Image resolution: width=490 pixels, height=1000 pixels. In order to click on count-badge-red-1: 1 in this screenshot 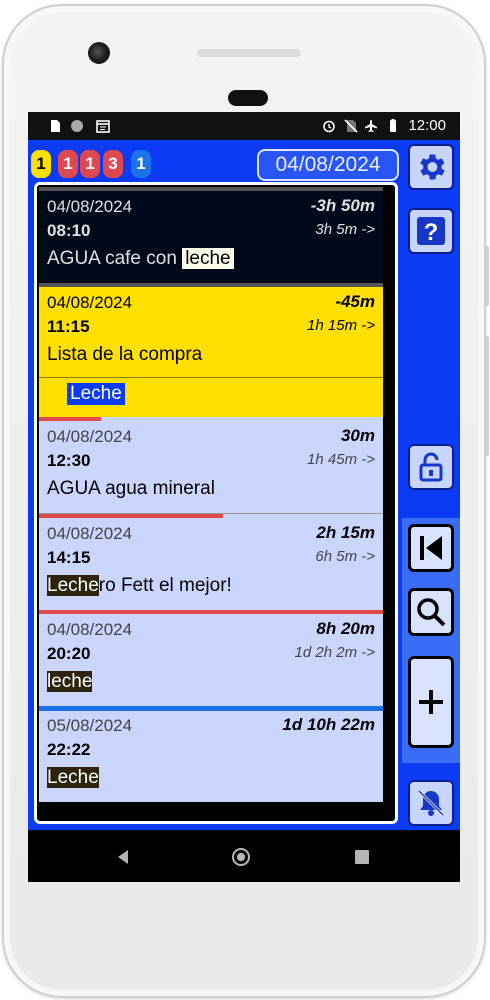, I will do `click(68, 164)`.